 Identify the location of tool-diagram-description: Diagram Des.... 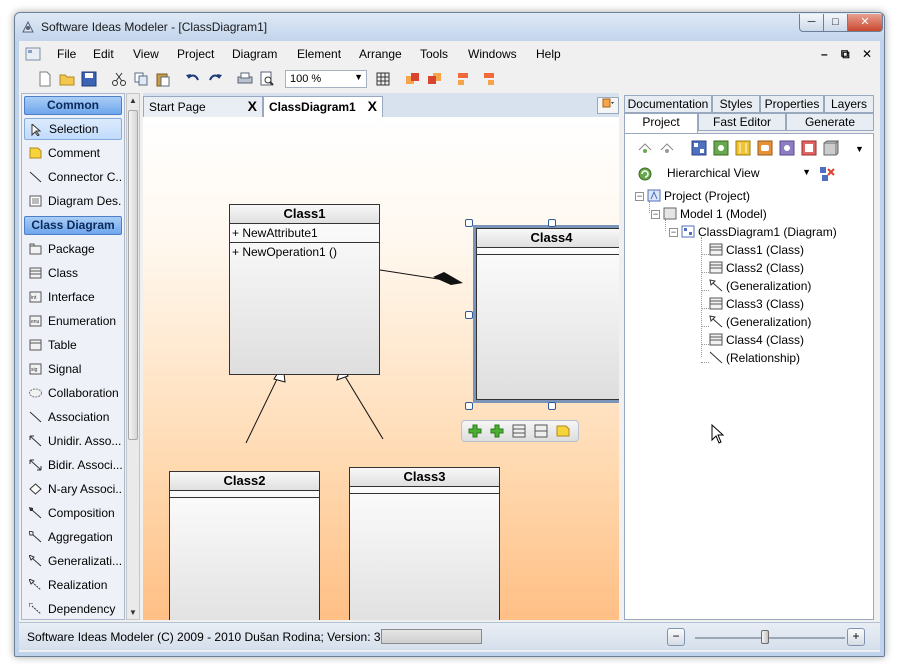
(73, 201).